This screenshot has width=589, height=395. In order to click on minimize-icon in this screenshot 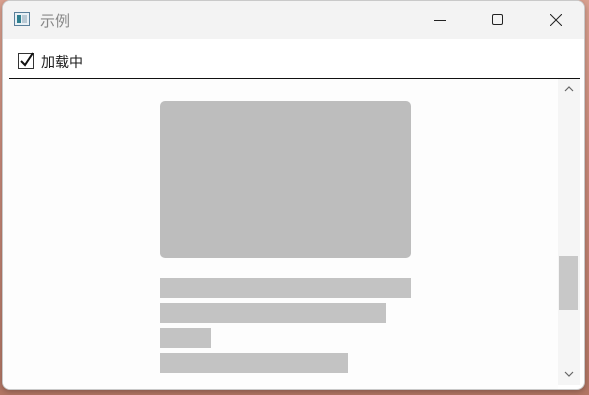, I will do `click(440, 20)`.